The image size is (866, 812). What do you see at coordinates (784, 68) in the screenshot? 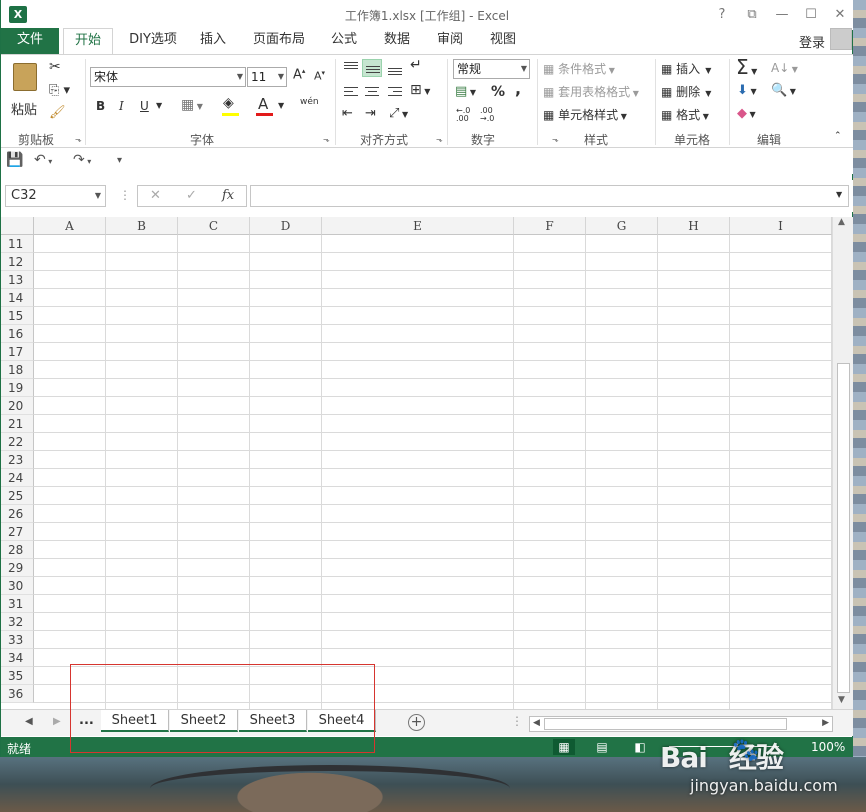
I see `sort-filter-icon: A↓ ▼` at bounding box center [784, 68].